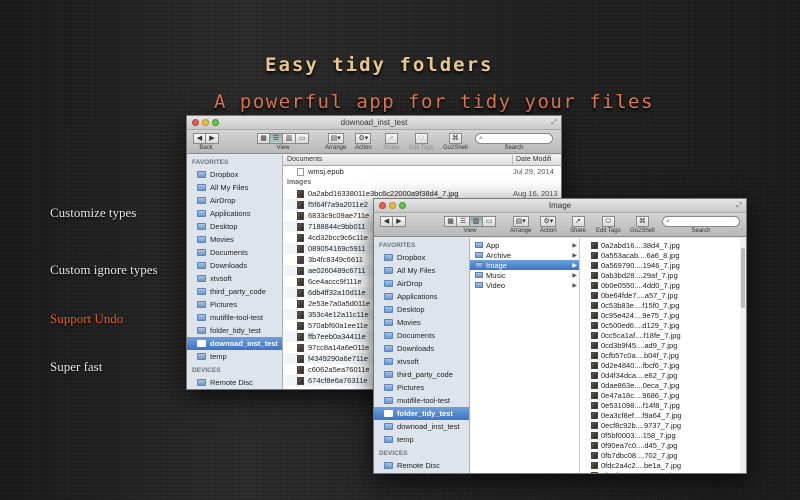 This screenshot has height=500, width=800. Describe the element at coordinates (663, 415) in the screenshot. I see `file-item: 0ea3cf8ef....f9a64_7.jpg` at that location.